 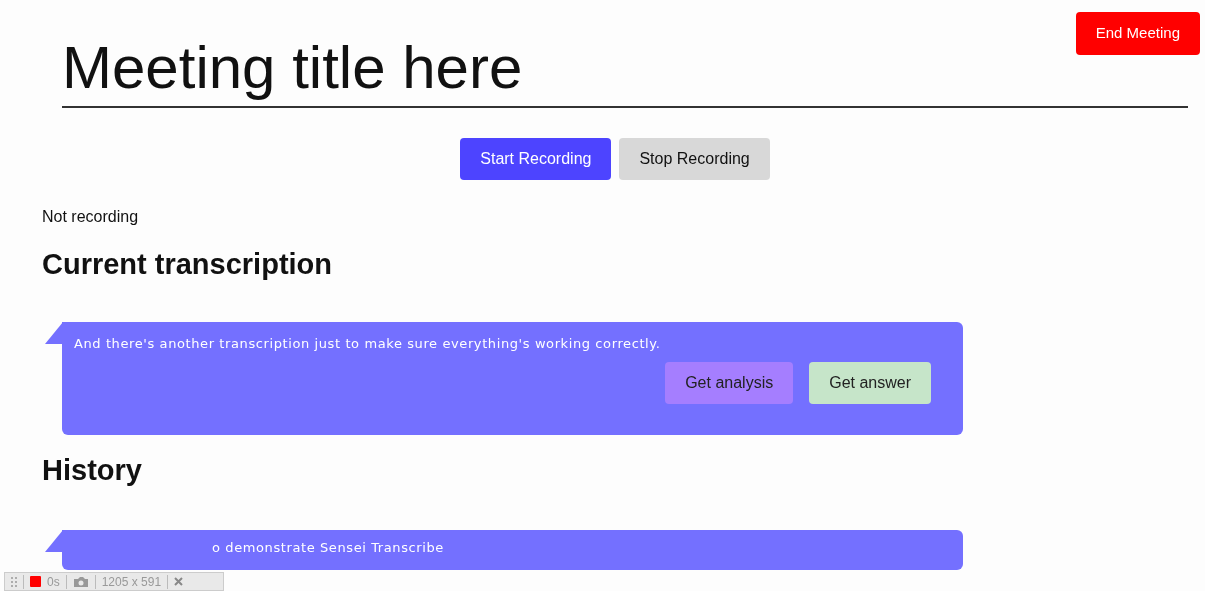 I want to click on duration-label: 0s, so click(x=53, y=582).